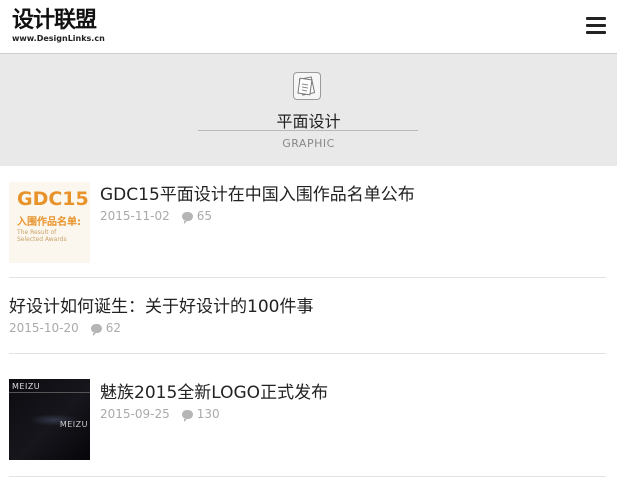 Image resolution: width=617 pixels, height=493 pixels. What do you see at coordinates (204, 216) in the screenshot?
I see `comment-count: 65` at bounding box center [204, 216].